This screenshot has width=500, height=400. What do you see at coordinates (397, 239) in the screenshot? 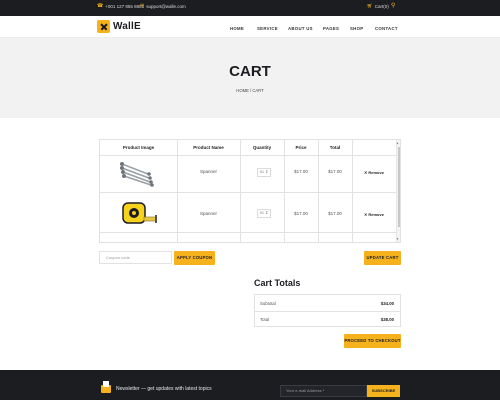
I see `scroll-down-icon: ▼` at bounding box center [397, 239].